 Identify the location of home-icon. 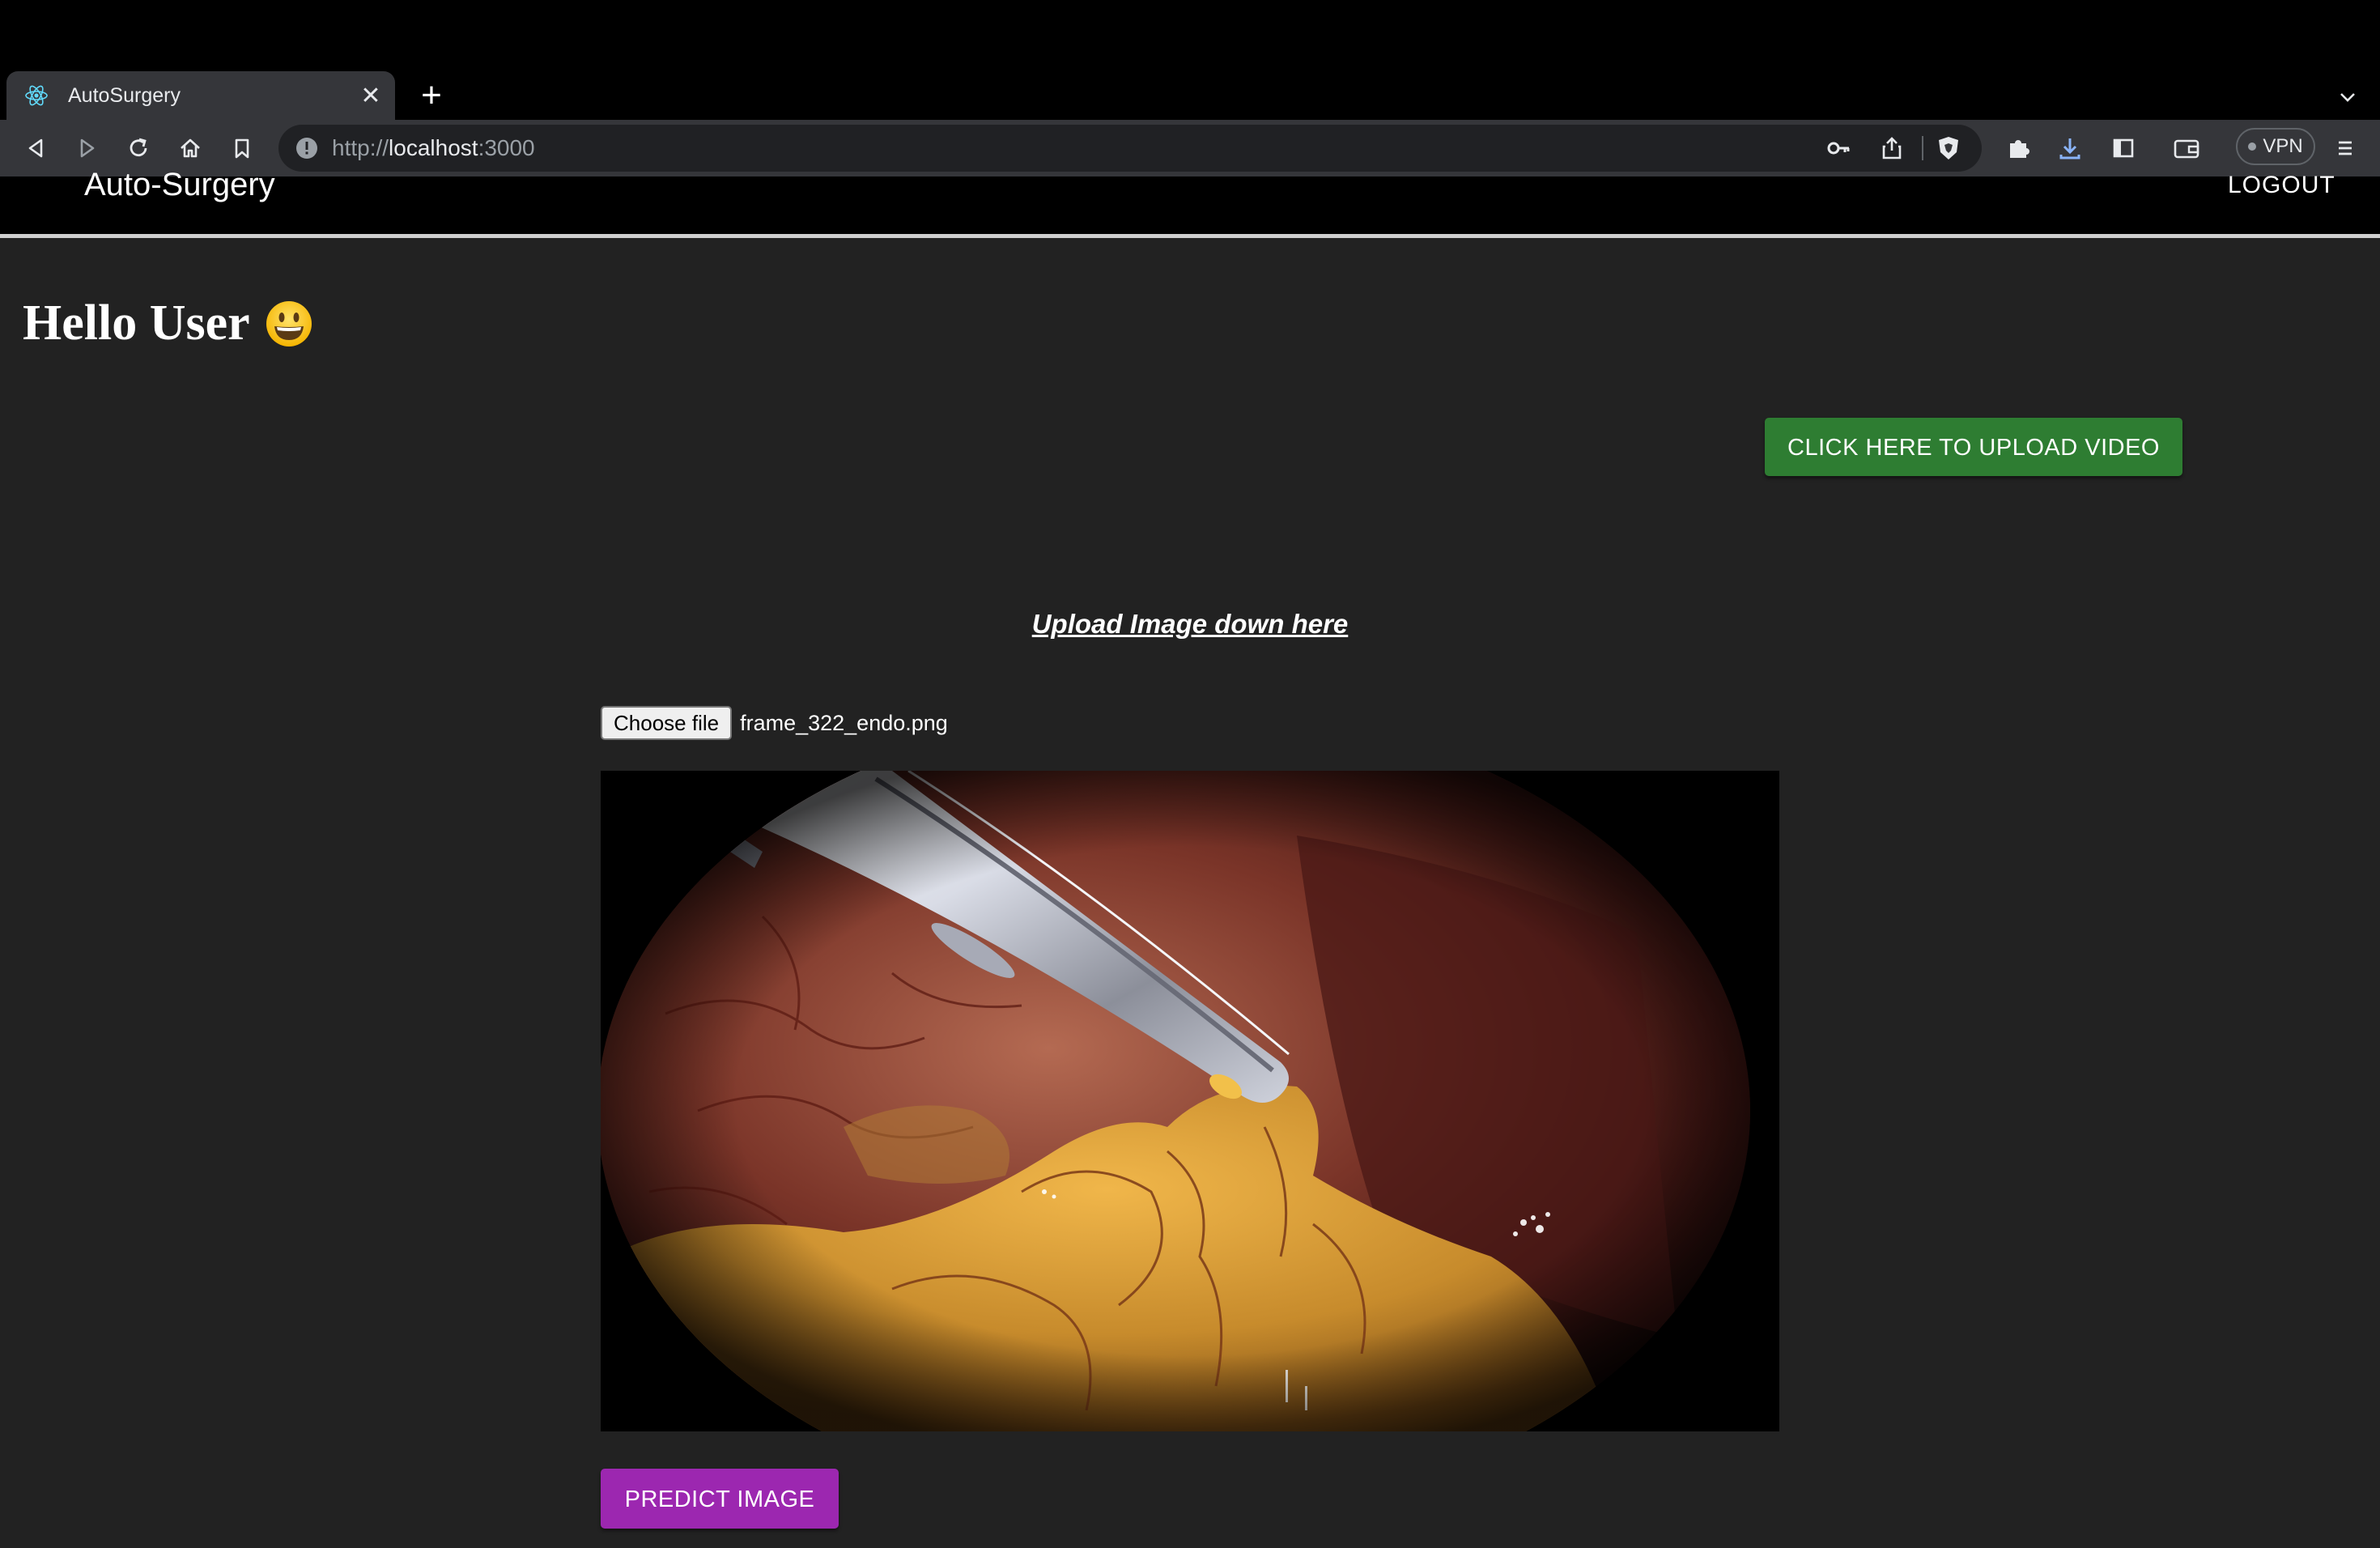
(191, 149).